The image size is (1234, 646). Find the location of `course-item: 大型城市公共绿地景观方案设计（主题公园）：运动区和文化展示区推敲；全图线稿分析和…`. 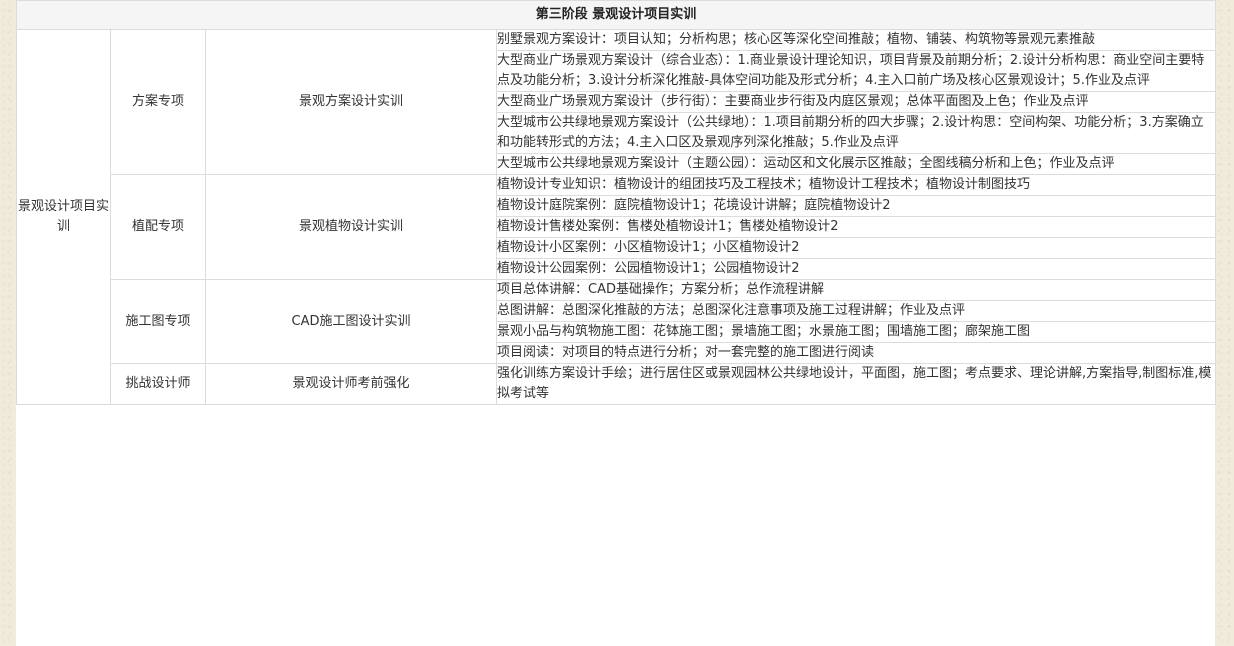

course-item: 大型城市公共绿地景观方案设计（主题公园）：运动区和文化展示区推敲；全图线稿分析和… is located at coordinates (856, 164).